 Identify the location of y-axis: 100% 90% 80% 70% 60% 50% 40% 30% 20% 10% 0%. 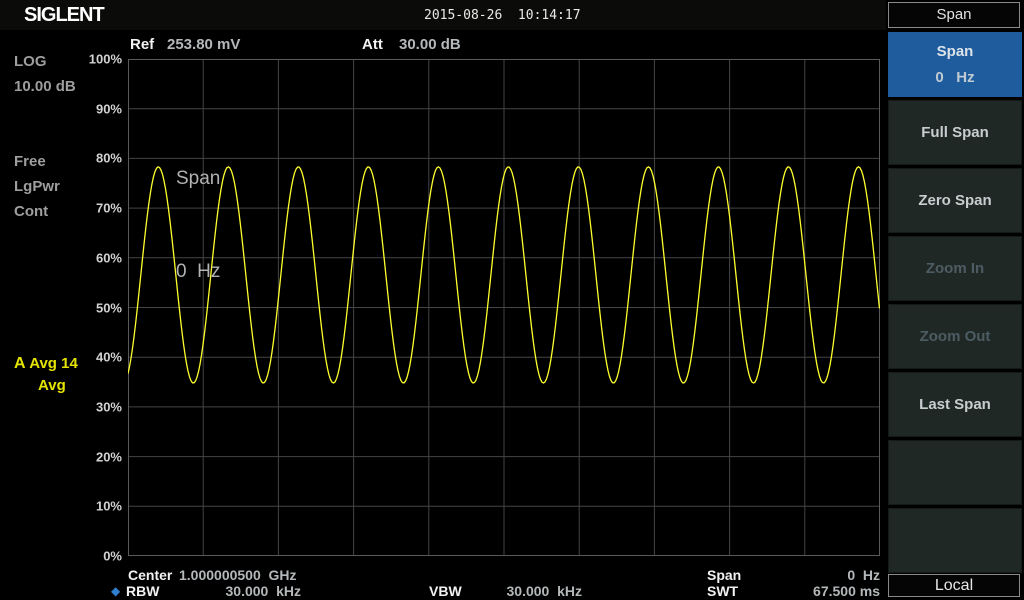
(101, 308).